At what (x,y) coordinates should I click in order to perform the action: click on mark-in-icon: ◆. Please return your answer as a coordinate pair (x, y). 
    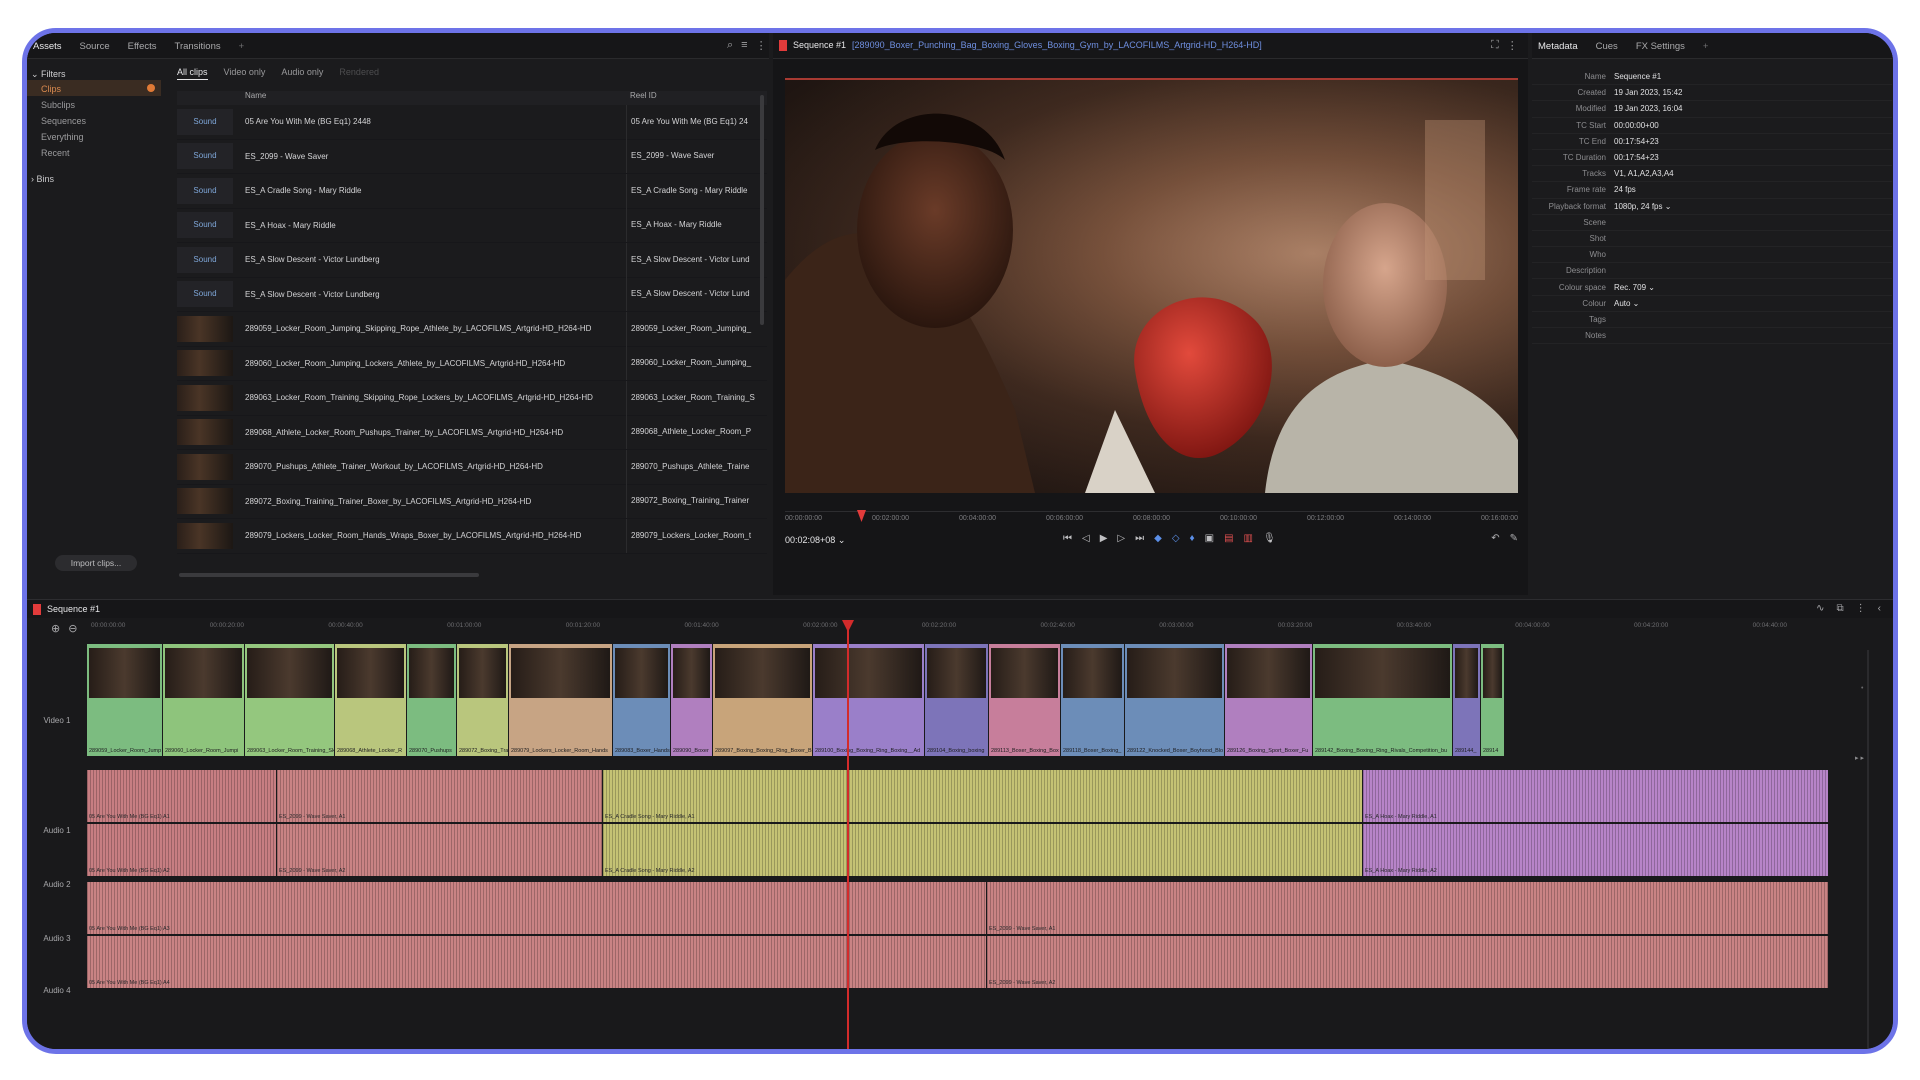
    Looking at the image, I should click on (1158, 538).